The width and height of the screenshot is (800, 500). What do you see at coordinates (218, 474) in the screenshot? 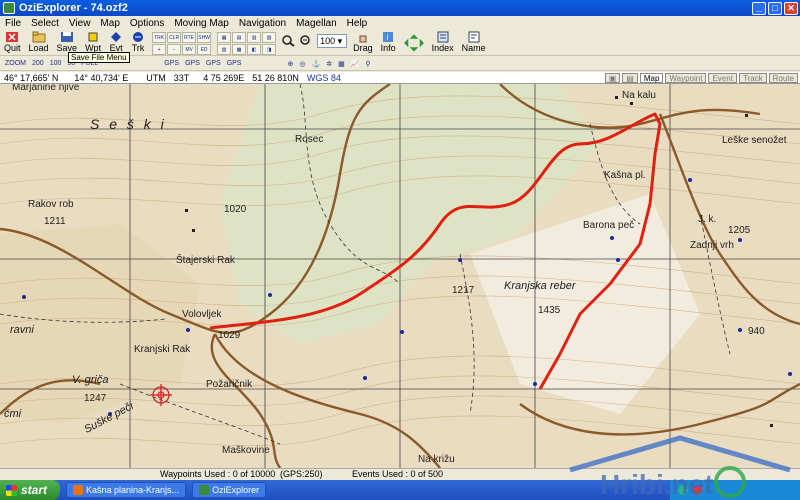
I see `waypoints-used: Waypoints Used : 0 of 10000` at bounding box center [218, 474].